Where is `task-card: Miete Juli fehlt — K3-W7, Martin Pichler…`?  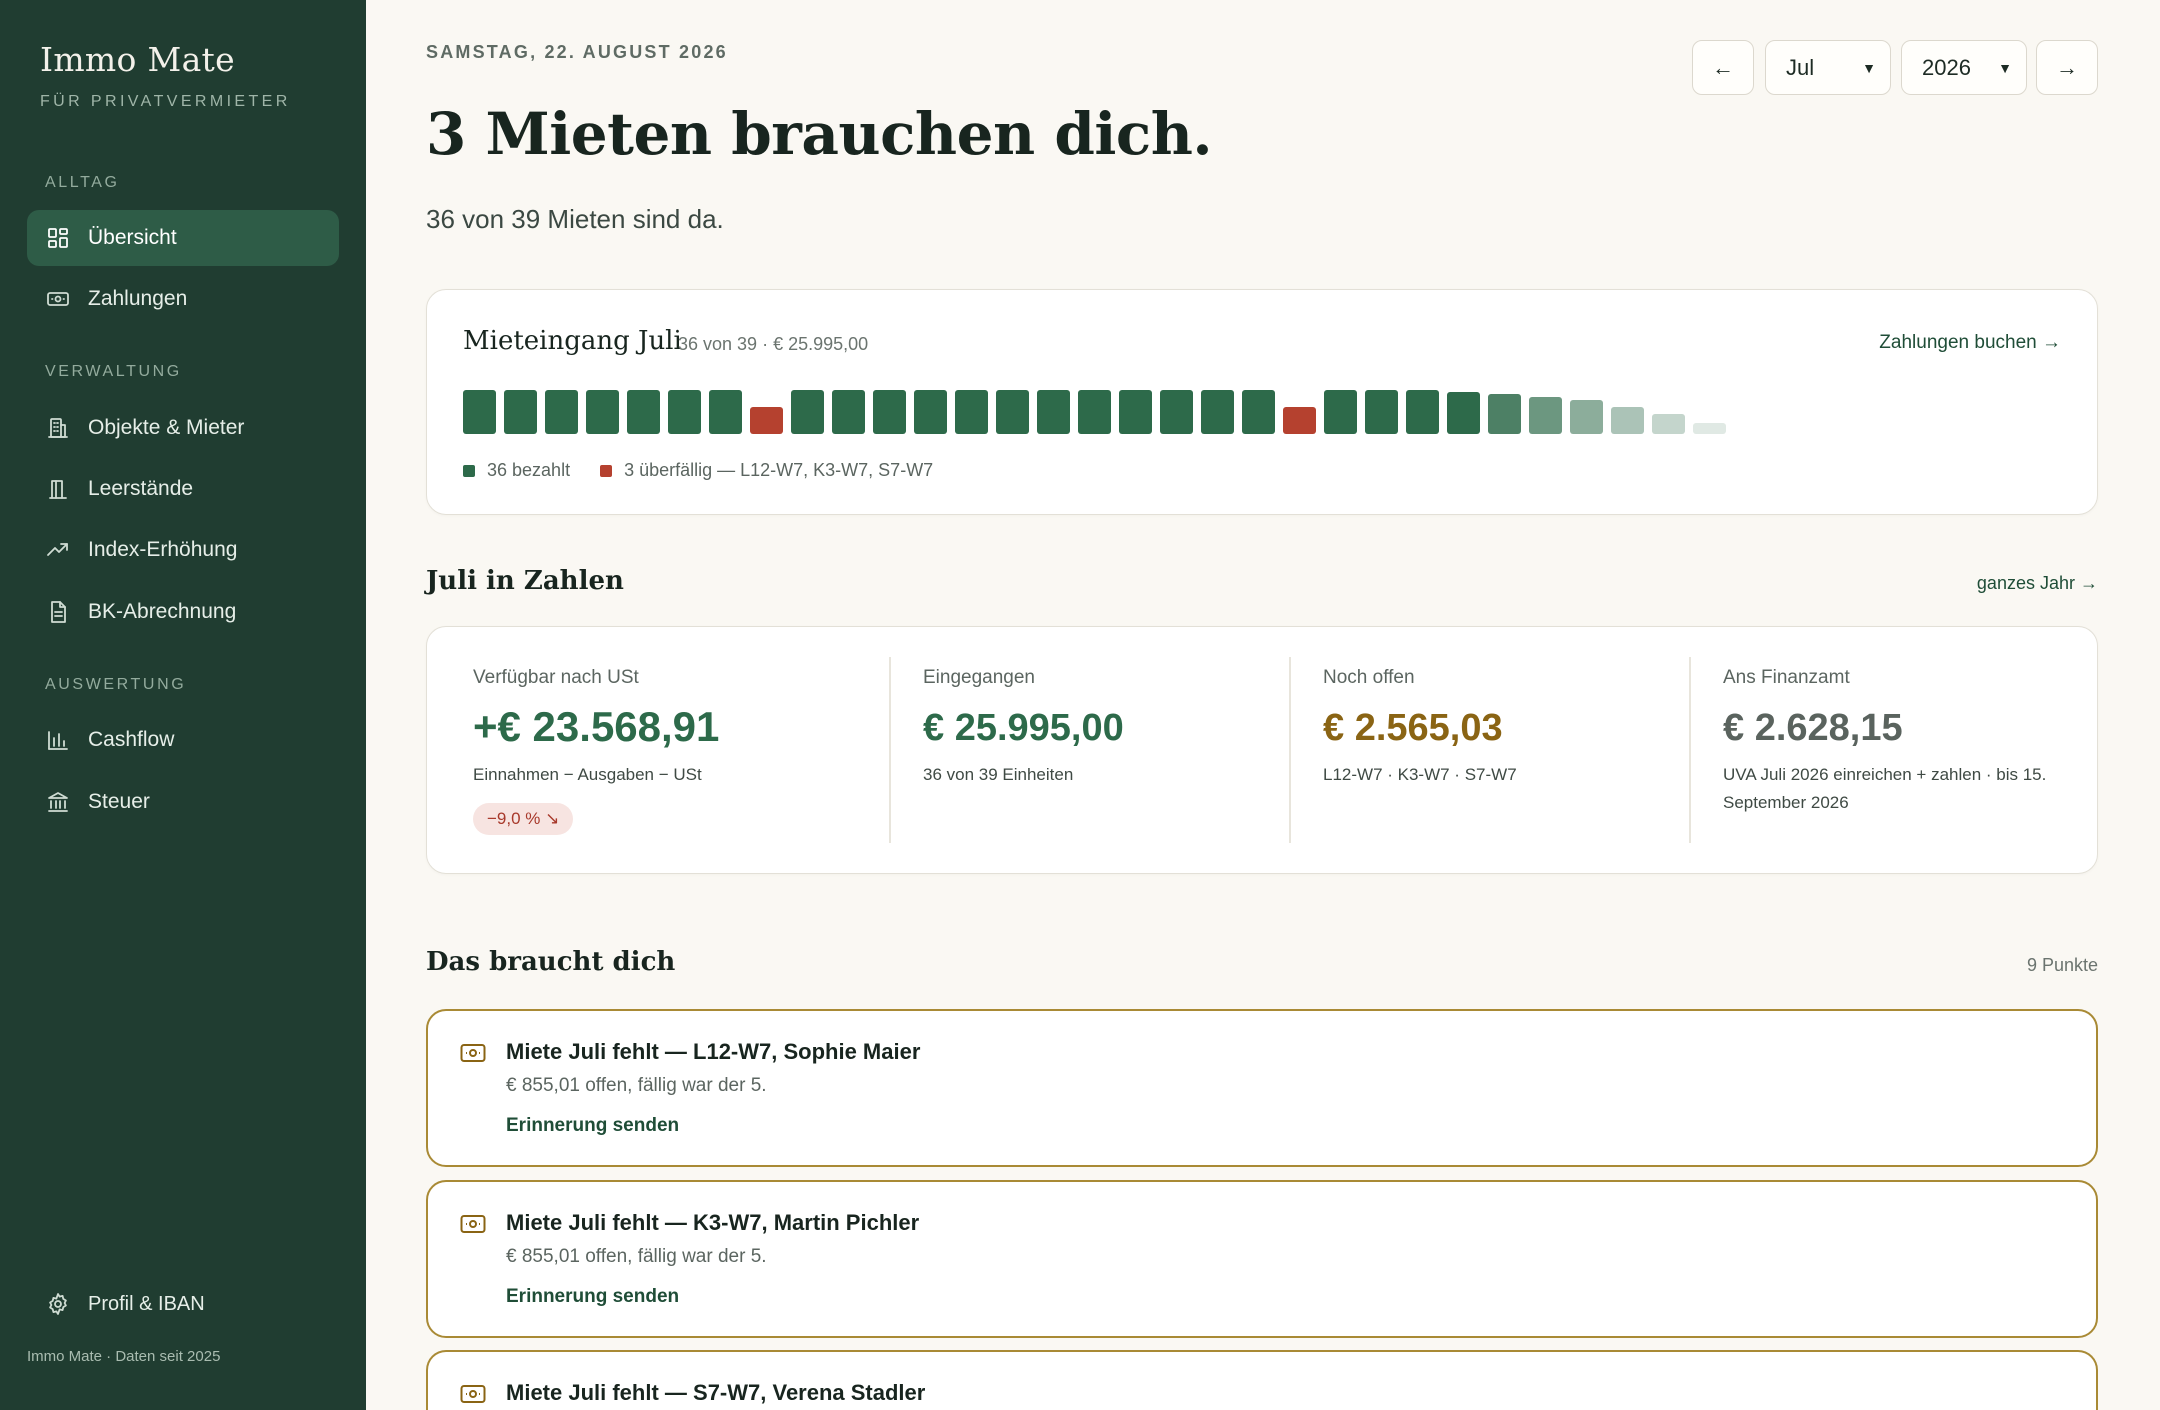
task-card: Miete Juli fehlt — K3-W7, Martin Pichler… is located at coordinates (1262, 1259).